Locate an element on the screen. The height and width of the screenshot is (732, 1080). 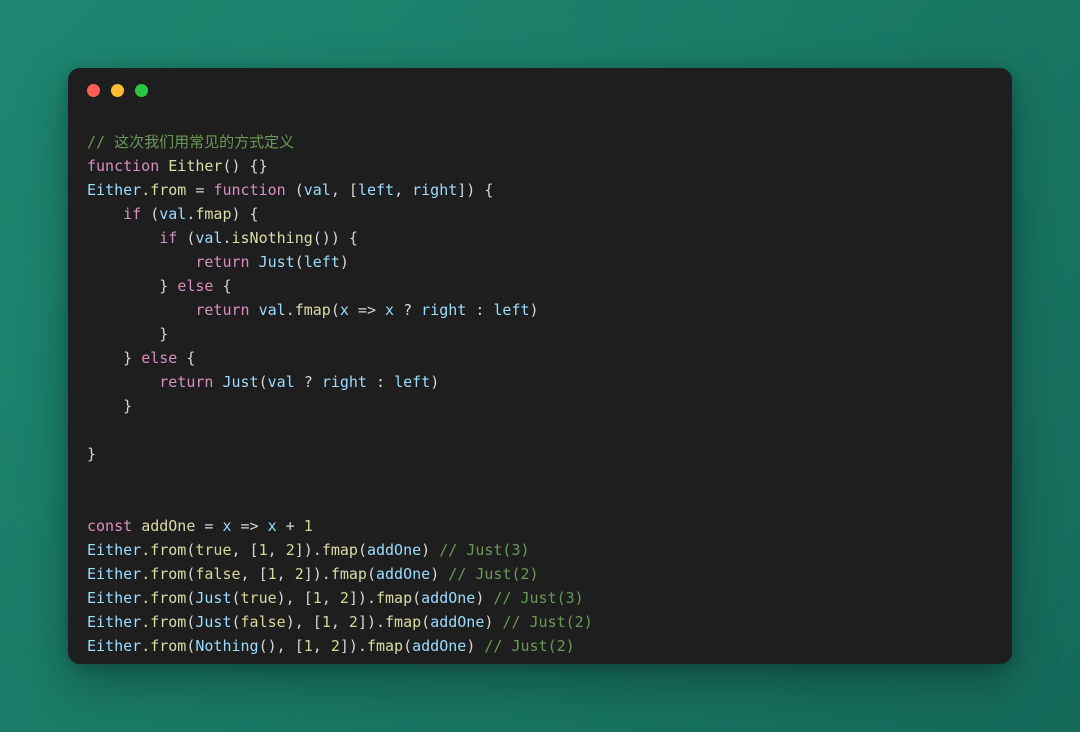
code-token-comment: // 这次我们用常见的方式定义 is located at coordinates (191, 142).